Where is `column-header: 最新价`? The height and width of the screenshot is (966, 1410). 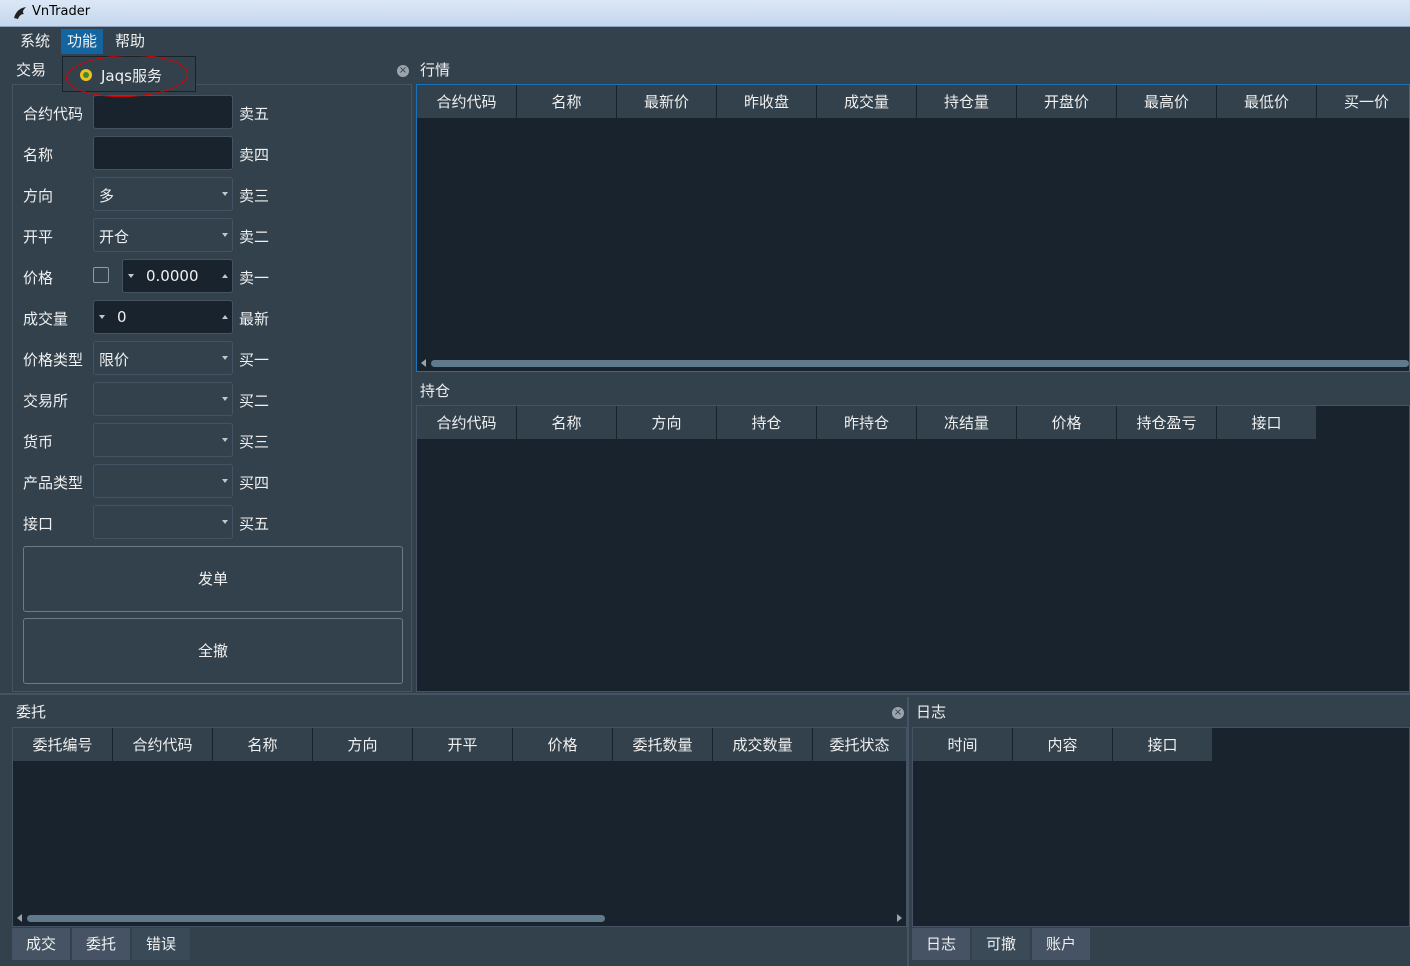 column-header: 最新价 is located at coordinates (667, 102).